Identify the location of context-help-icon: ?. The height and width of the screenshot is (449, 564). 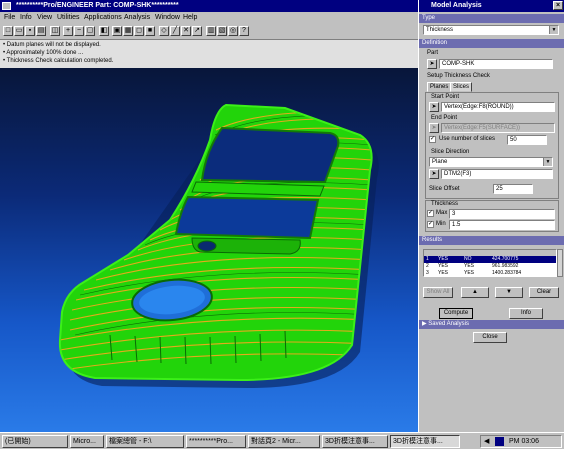
(244, 31).